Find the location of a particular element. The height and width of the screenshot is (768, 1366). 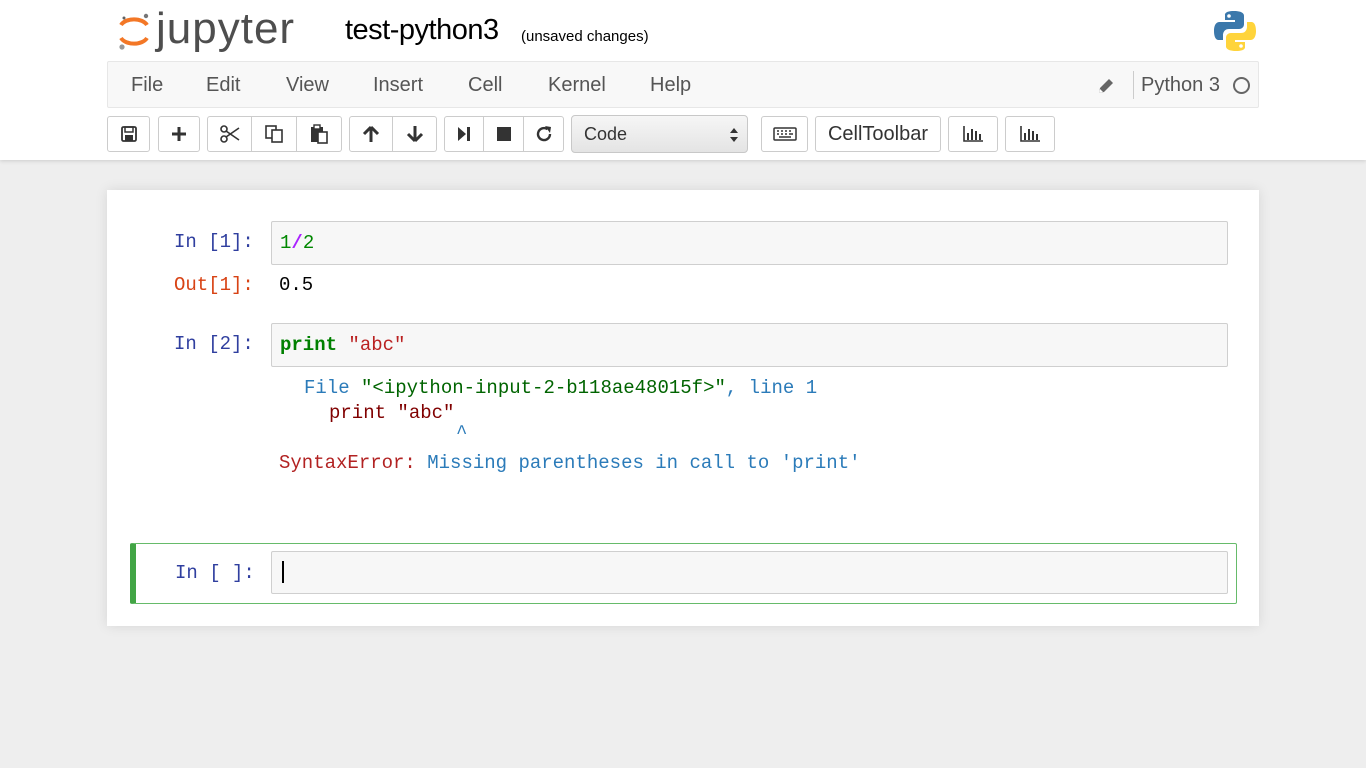

code-cell-3-selected: In [ ]: is located at coordinates (683, 573).